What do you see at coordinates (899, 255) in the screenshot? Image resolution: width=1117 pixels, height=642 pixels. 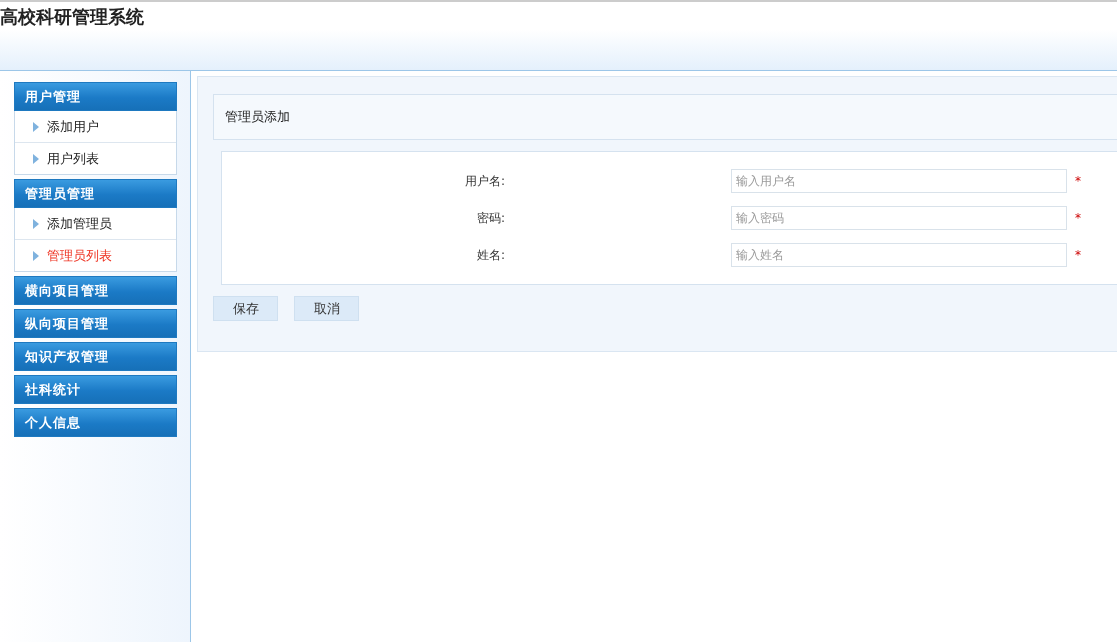 I see `input-field: 输入姓名` at bounding box center [899, 255].